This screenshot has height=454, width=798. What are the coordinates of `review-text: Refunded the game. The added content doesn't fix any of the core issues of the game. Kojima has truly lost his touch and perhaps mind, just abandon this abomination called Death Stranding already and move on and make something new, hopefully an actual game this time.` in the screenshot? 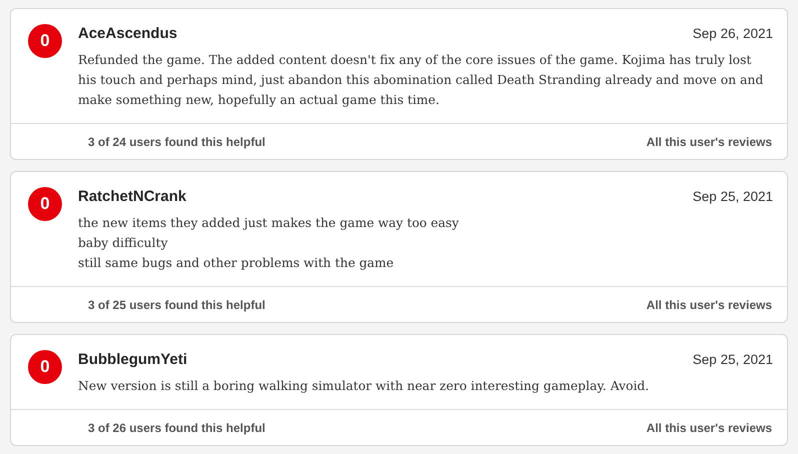 It's located at (421, 80).